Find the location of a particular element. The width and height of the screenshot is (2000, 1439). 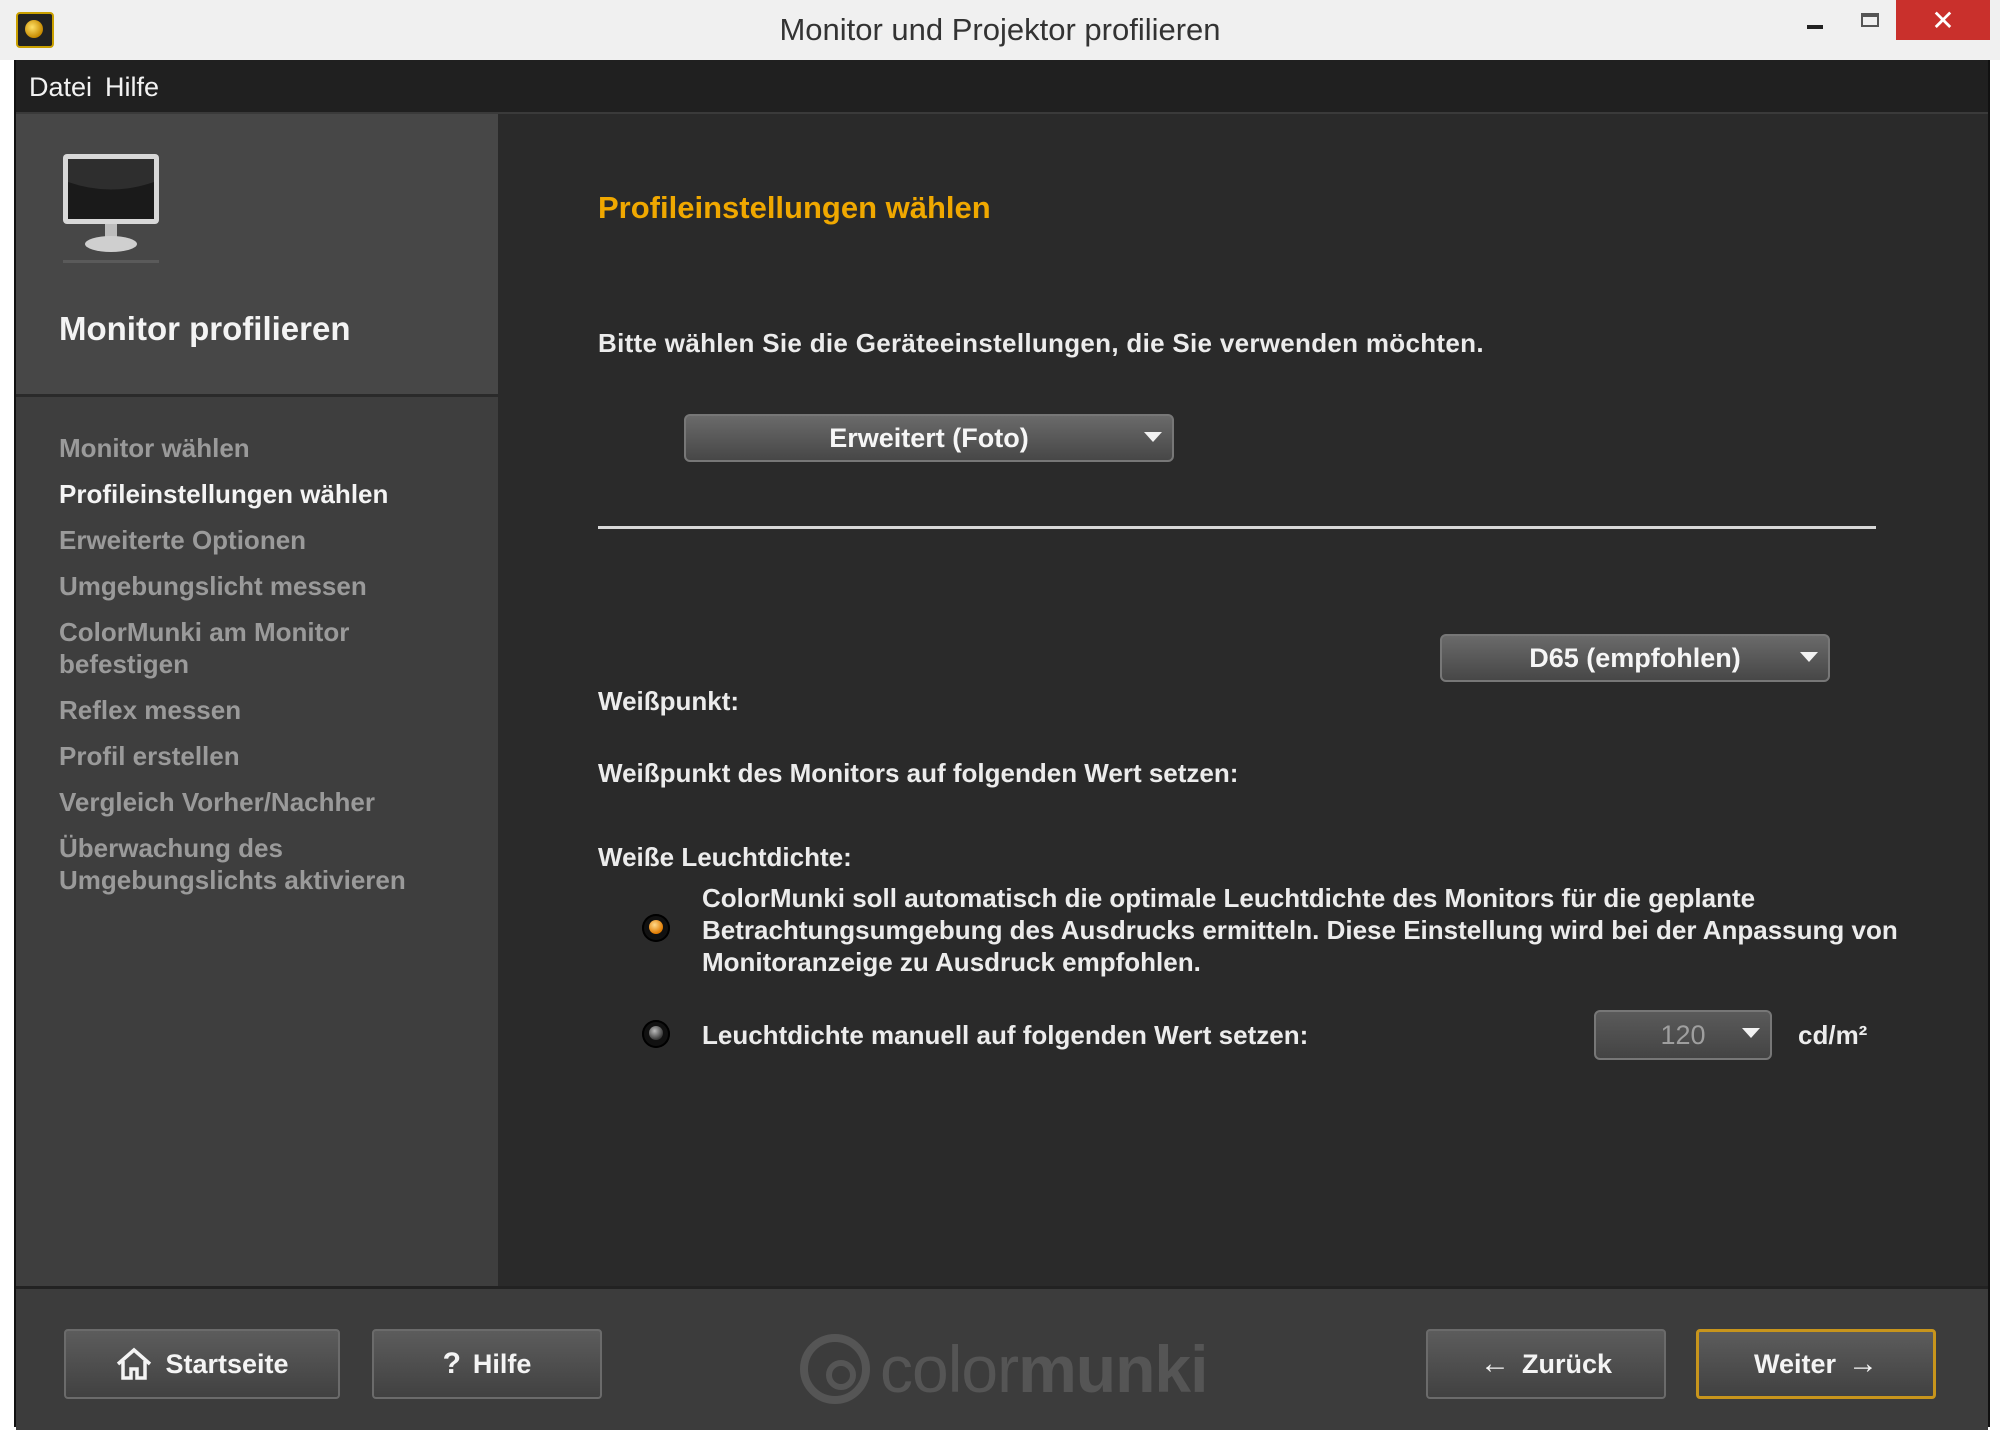

menu-datei: Datei is located at coordinates (60, 87).